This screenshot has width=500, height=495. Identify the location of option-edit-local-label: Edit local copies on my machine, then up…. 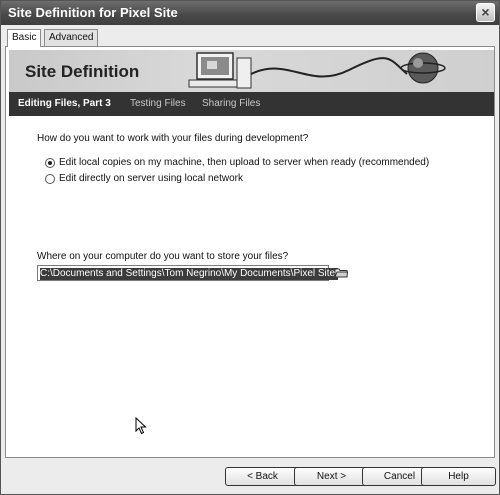
(244, 162).